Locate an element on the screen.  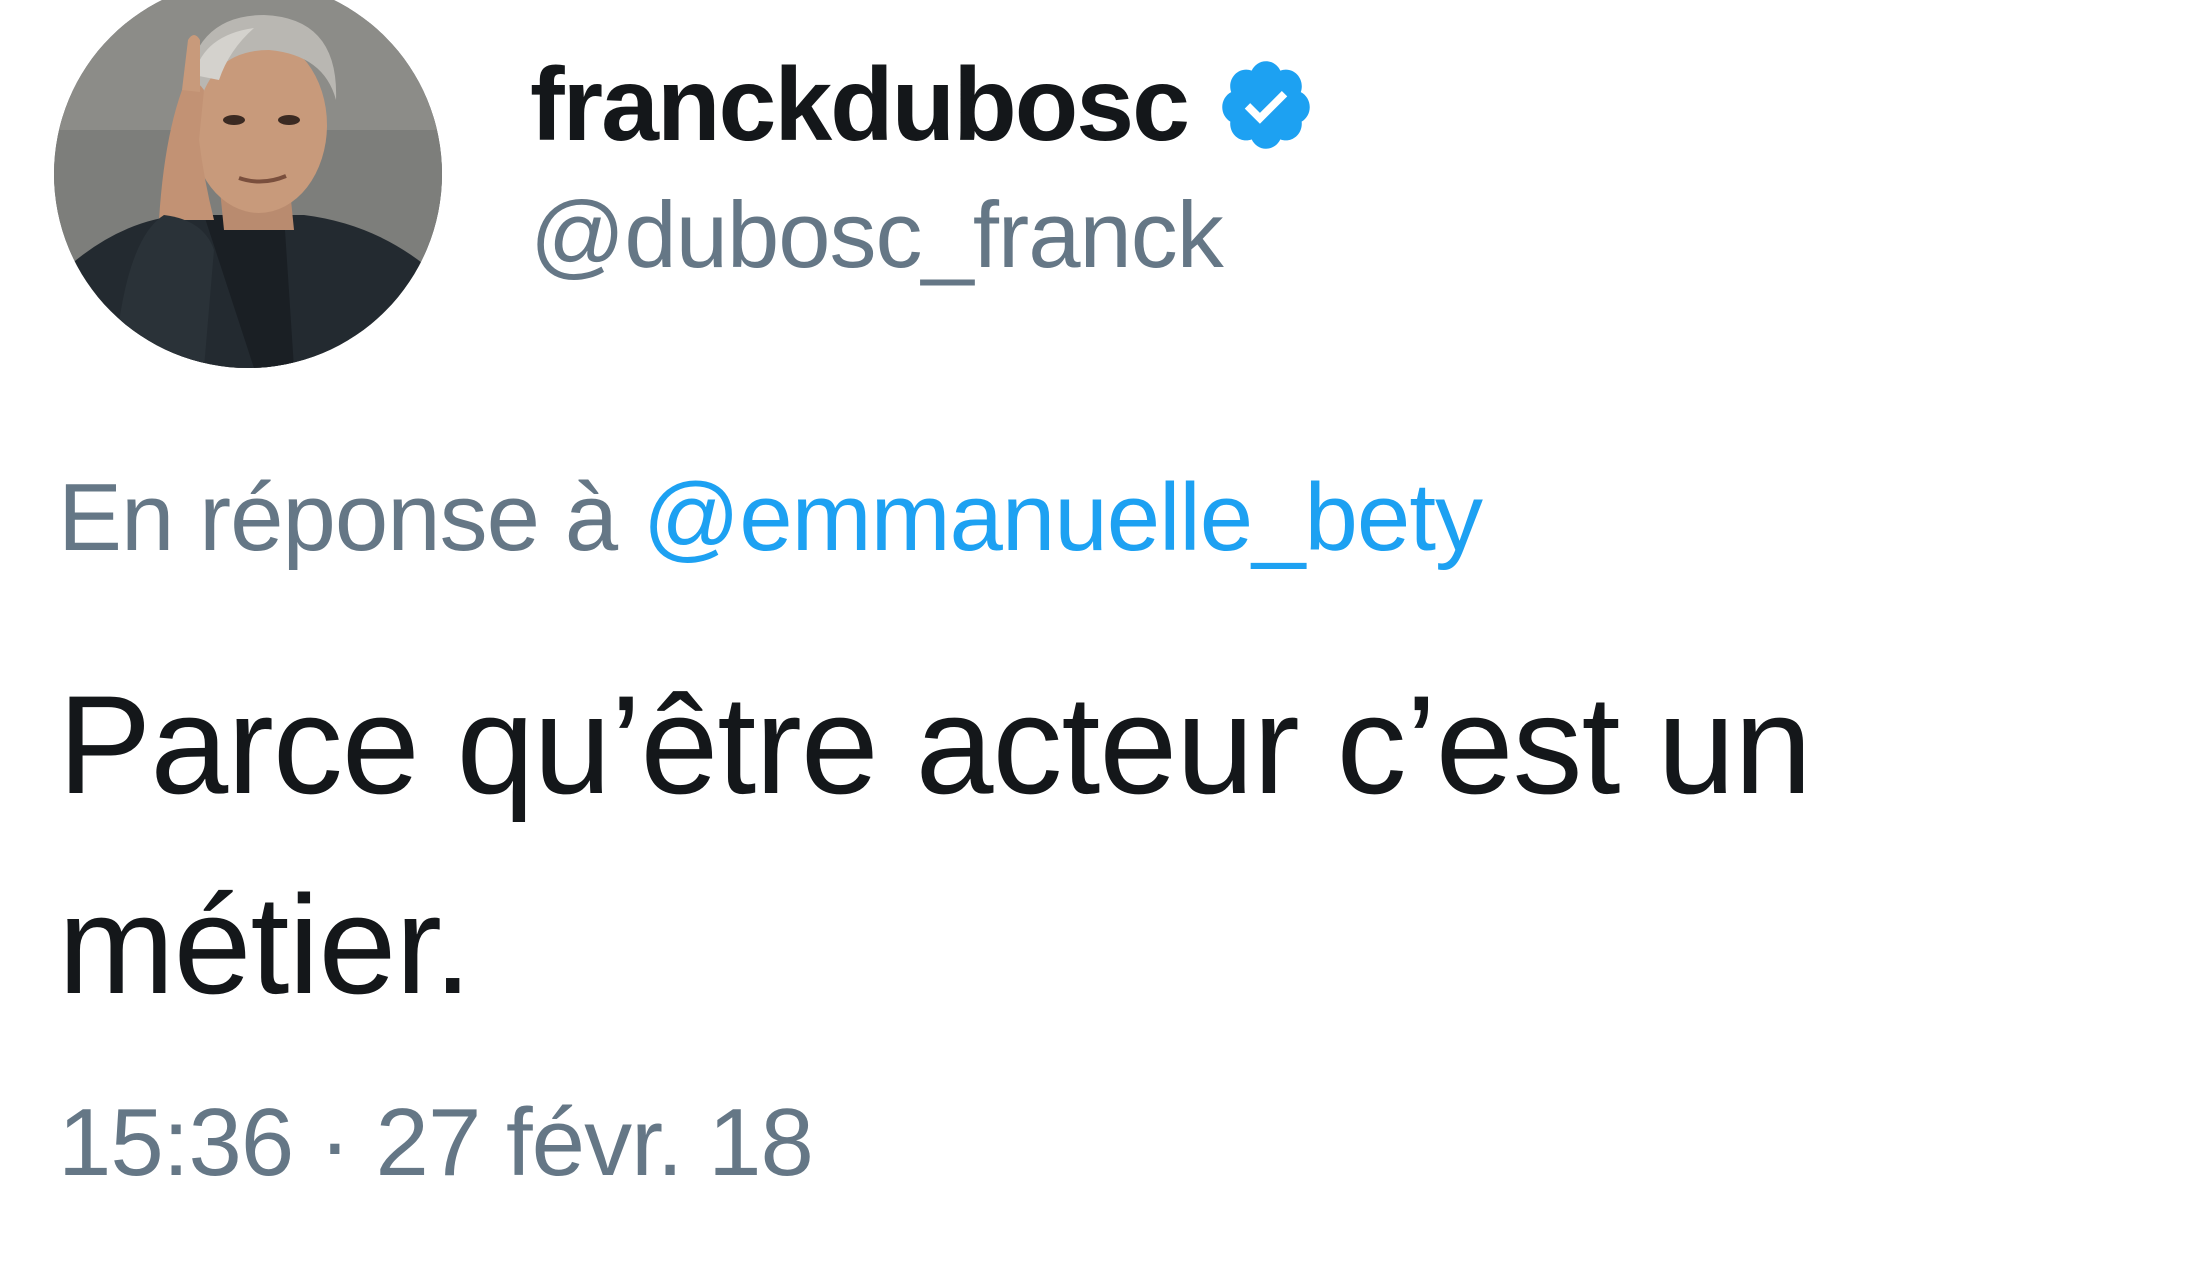
reply-context: En réponse à @emmanuelle_bety is located at coordinates (770, 518).